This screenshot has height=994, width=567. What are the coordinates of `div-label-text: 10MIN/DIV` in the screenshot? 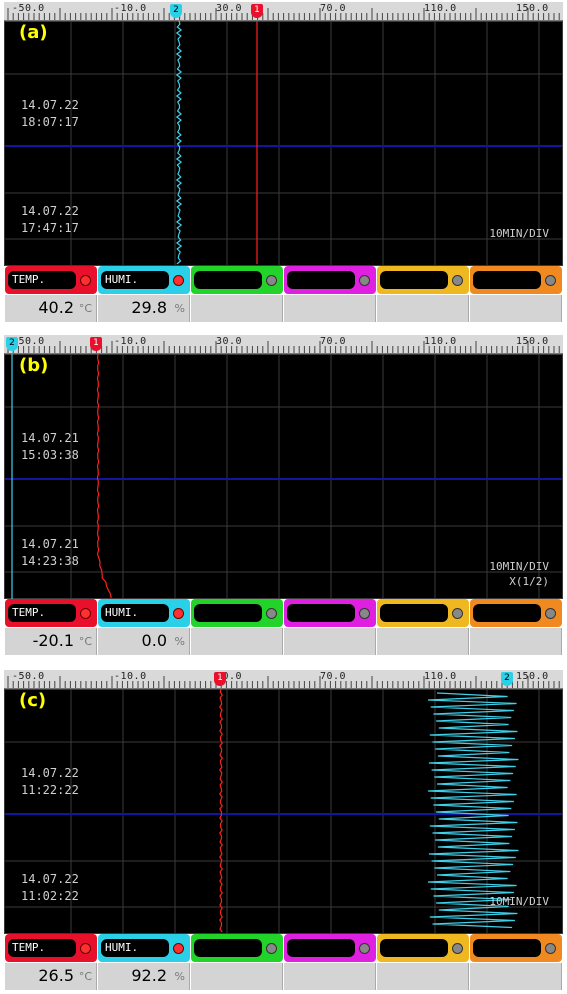 It's located at (519, 233).